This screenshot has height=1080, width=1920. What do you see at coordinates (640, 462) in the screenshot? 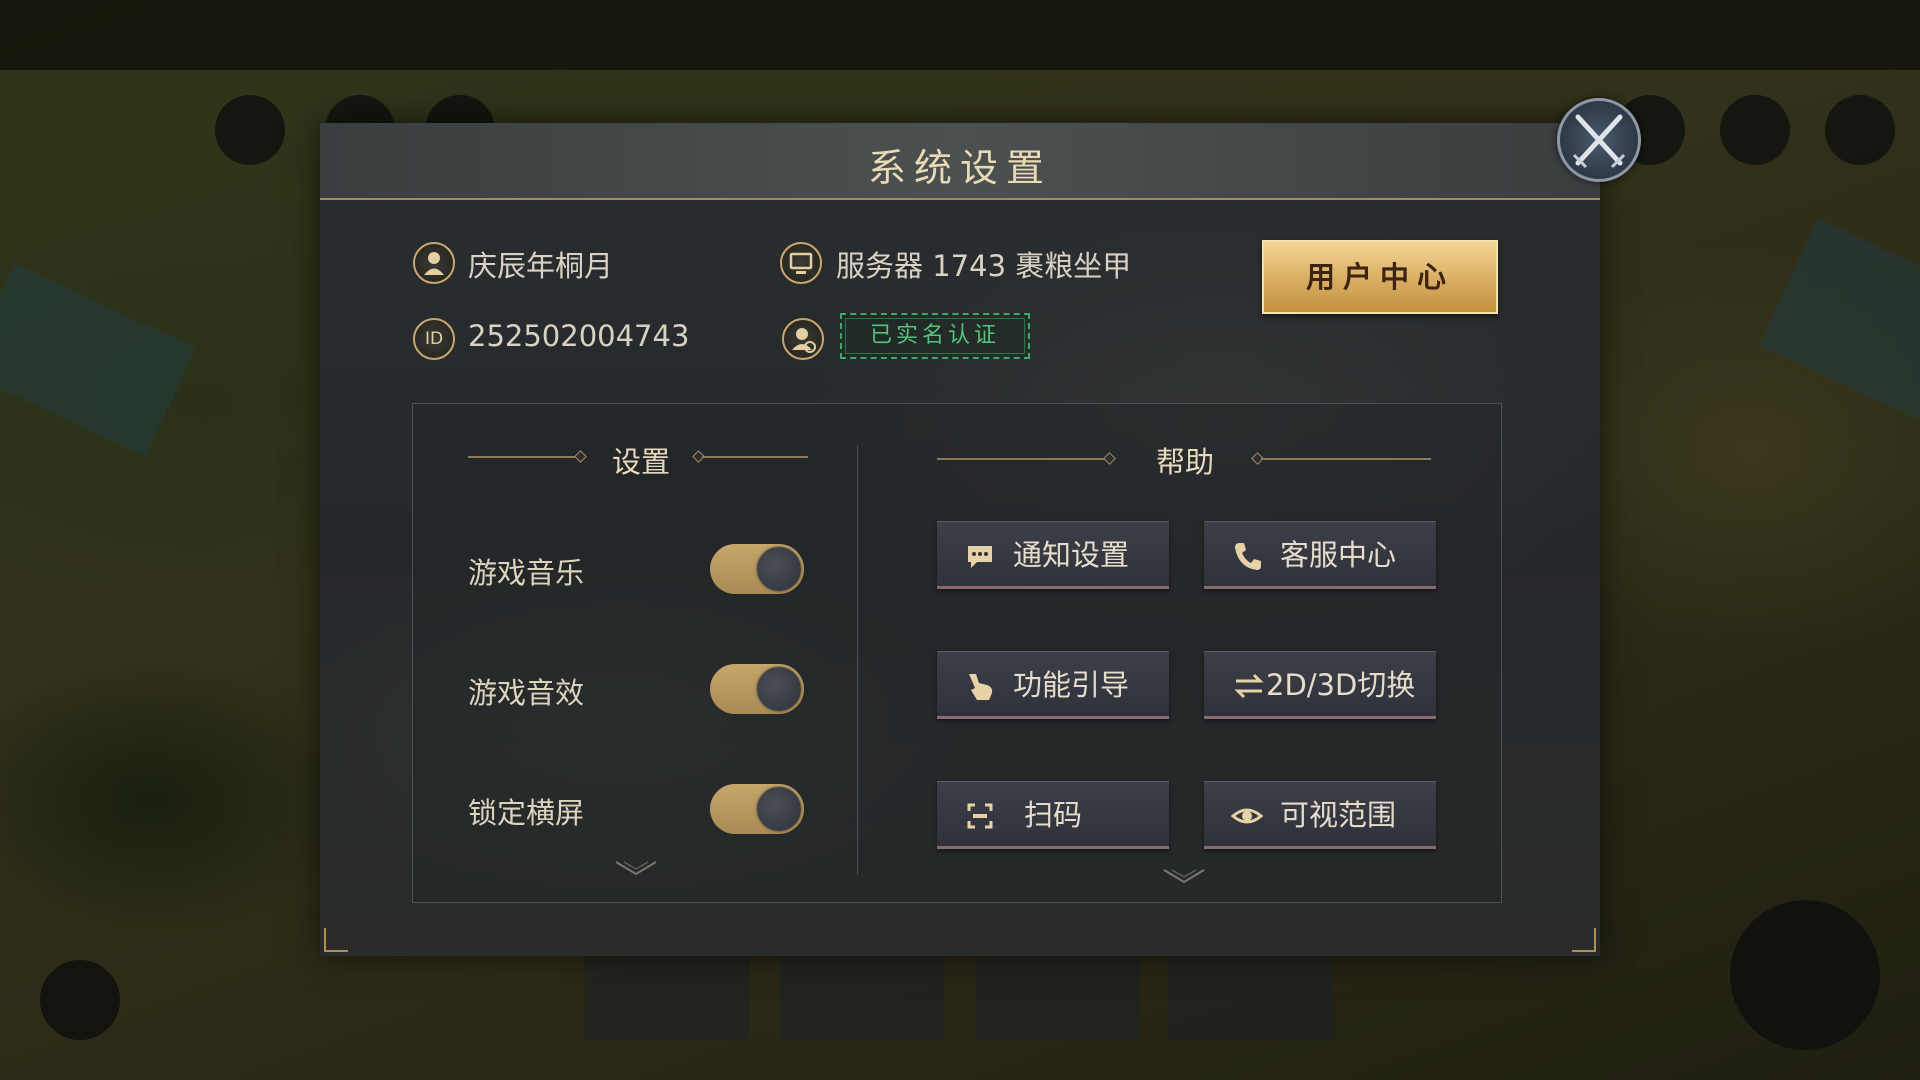
I see `settings-section-title: 设置` at bounding box center [640, 462].